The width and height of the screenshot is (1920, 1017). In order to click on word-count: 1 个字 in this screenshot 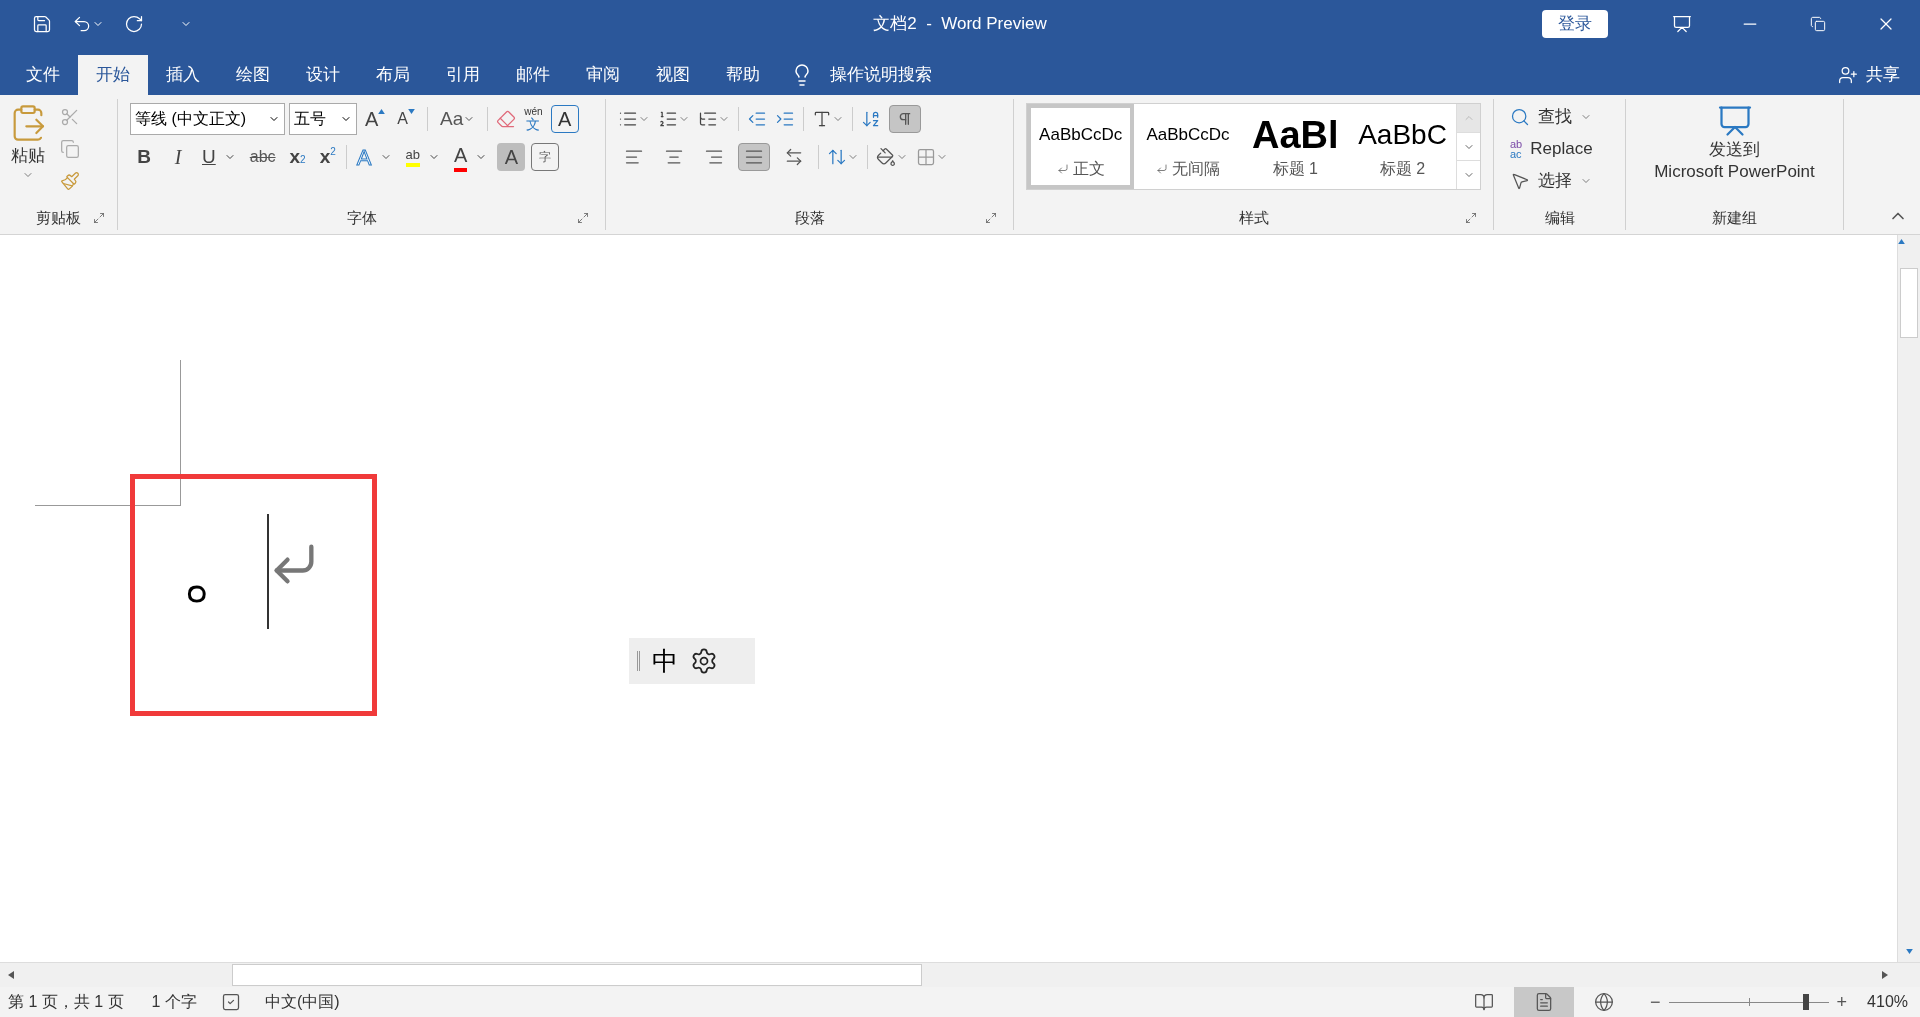, I will do `click(174, 1002)`.